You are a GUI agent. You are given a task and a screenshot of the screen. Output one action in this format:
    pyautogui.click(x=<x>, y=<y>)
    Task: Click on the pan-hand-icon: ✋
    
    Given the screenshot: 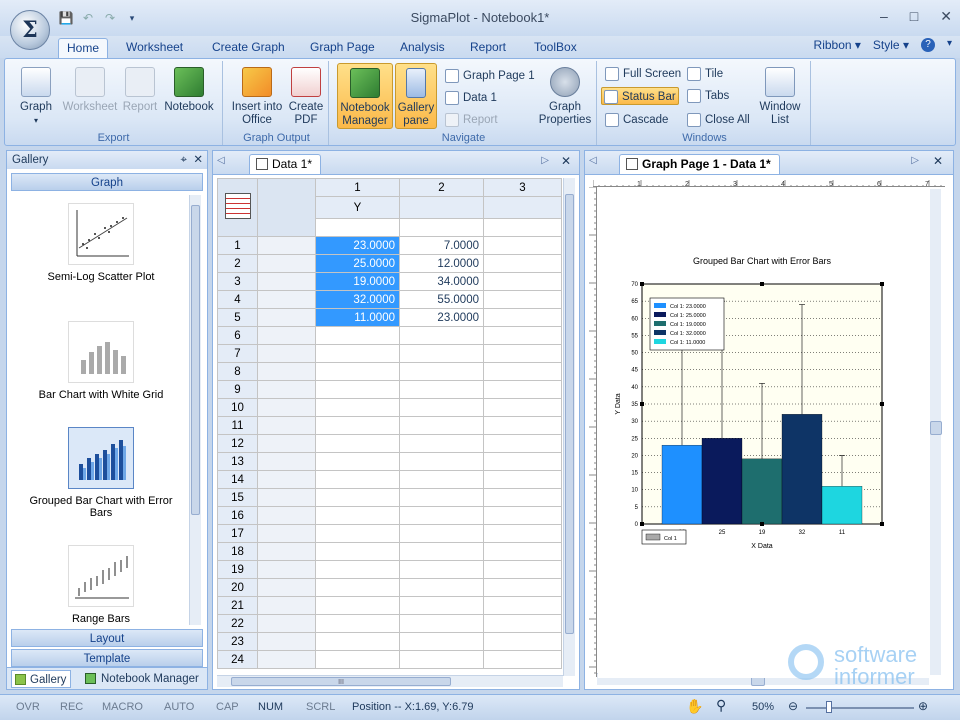 What is the action you would take?
    pyautogui.click(x=694, y=706)
    